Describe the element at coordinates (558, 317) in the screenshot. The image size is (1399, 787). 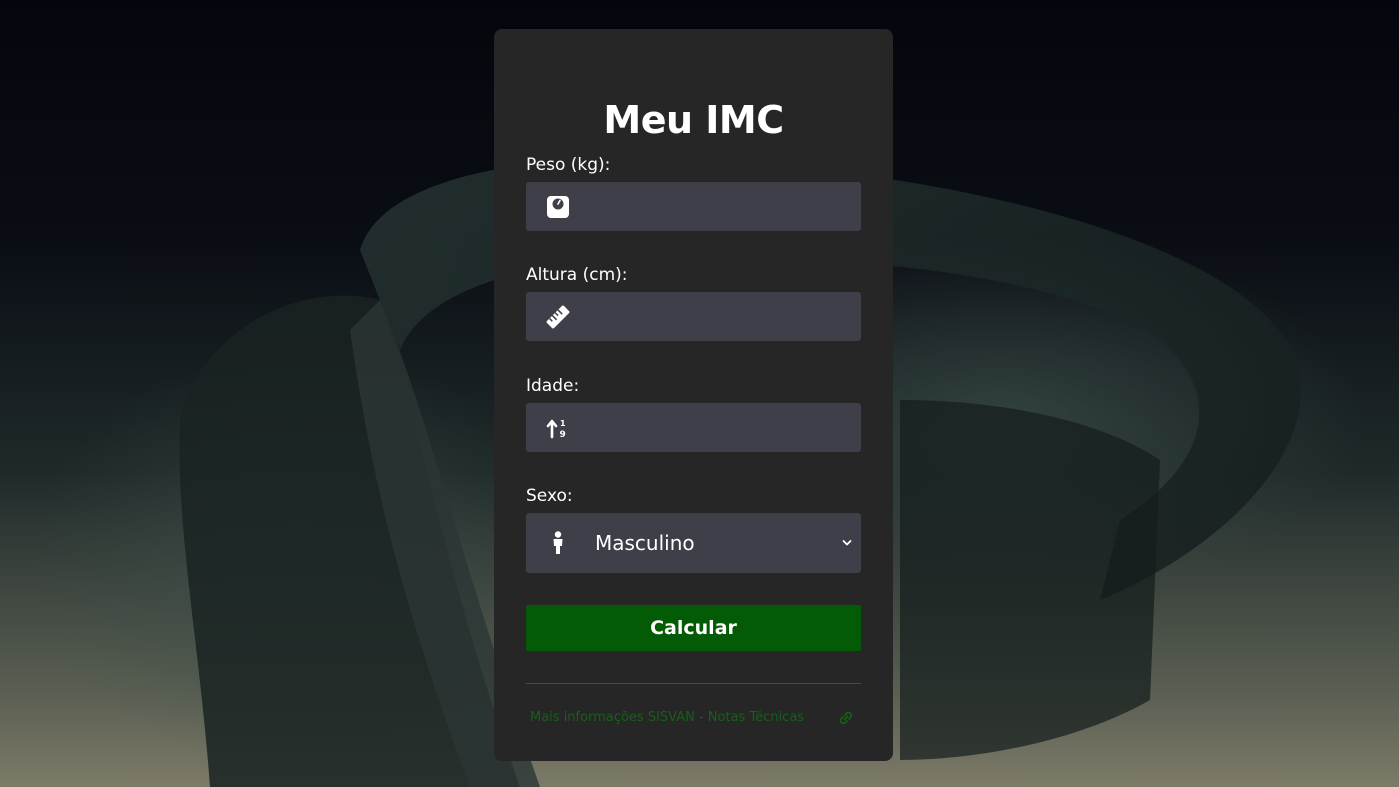
I see `ruler-icon` at that location.